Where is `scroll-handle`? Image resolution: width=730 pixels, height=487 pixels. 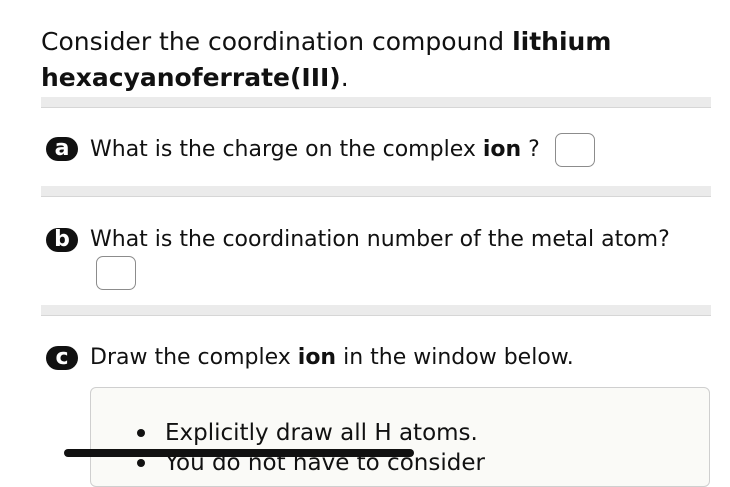
scroll-handle is located at coordinates (239, 453).